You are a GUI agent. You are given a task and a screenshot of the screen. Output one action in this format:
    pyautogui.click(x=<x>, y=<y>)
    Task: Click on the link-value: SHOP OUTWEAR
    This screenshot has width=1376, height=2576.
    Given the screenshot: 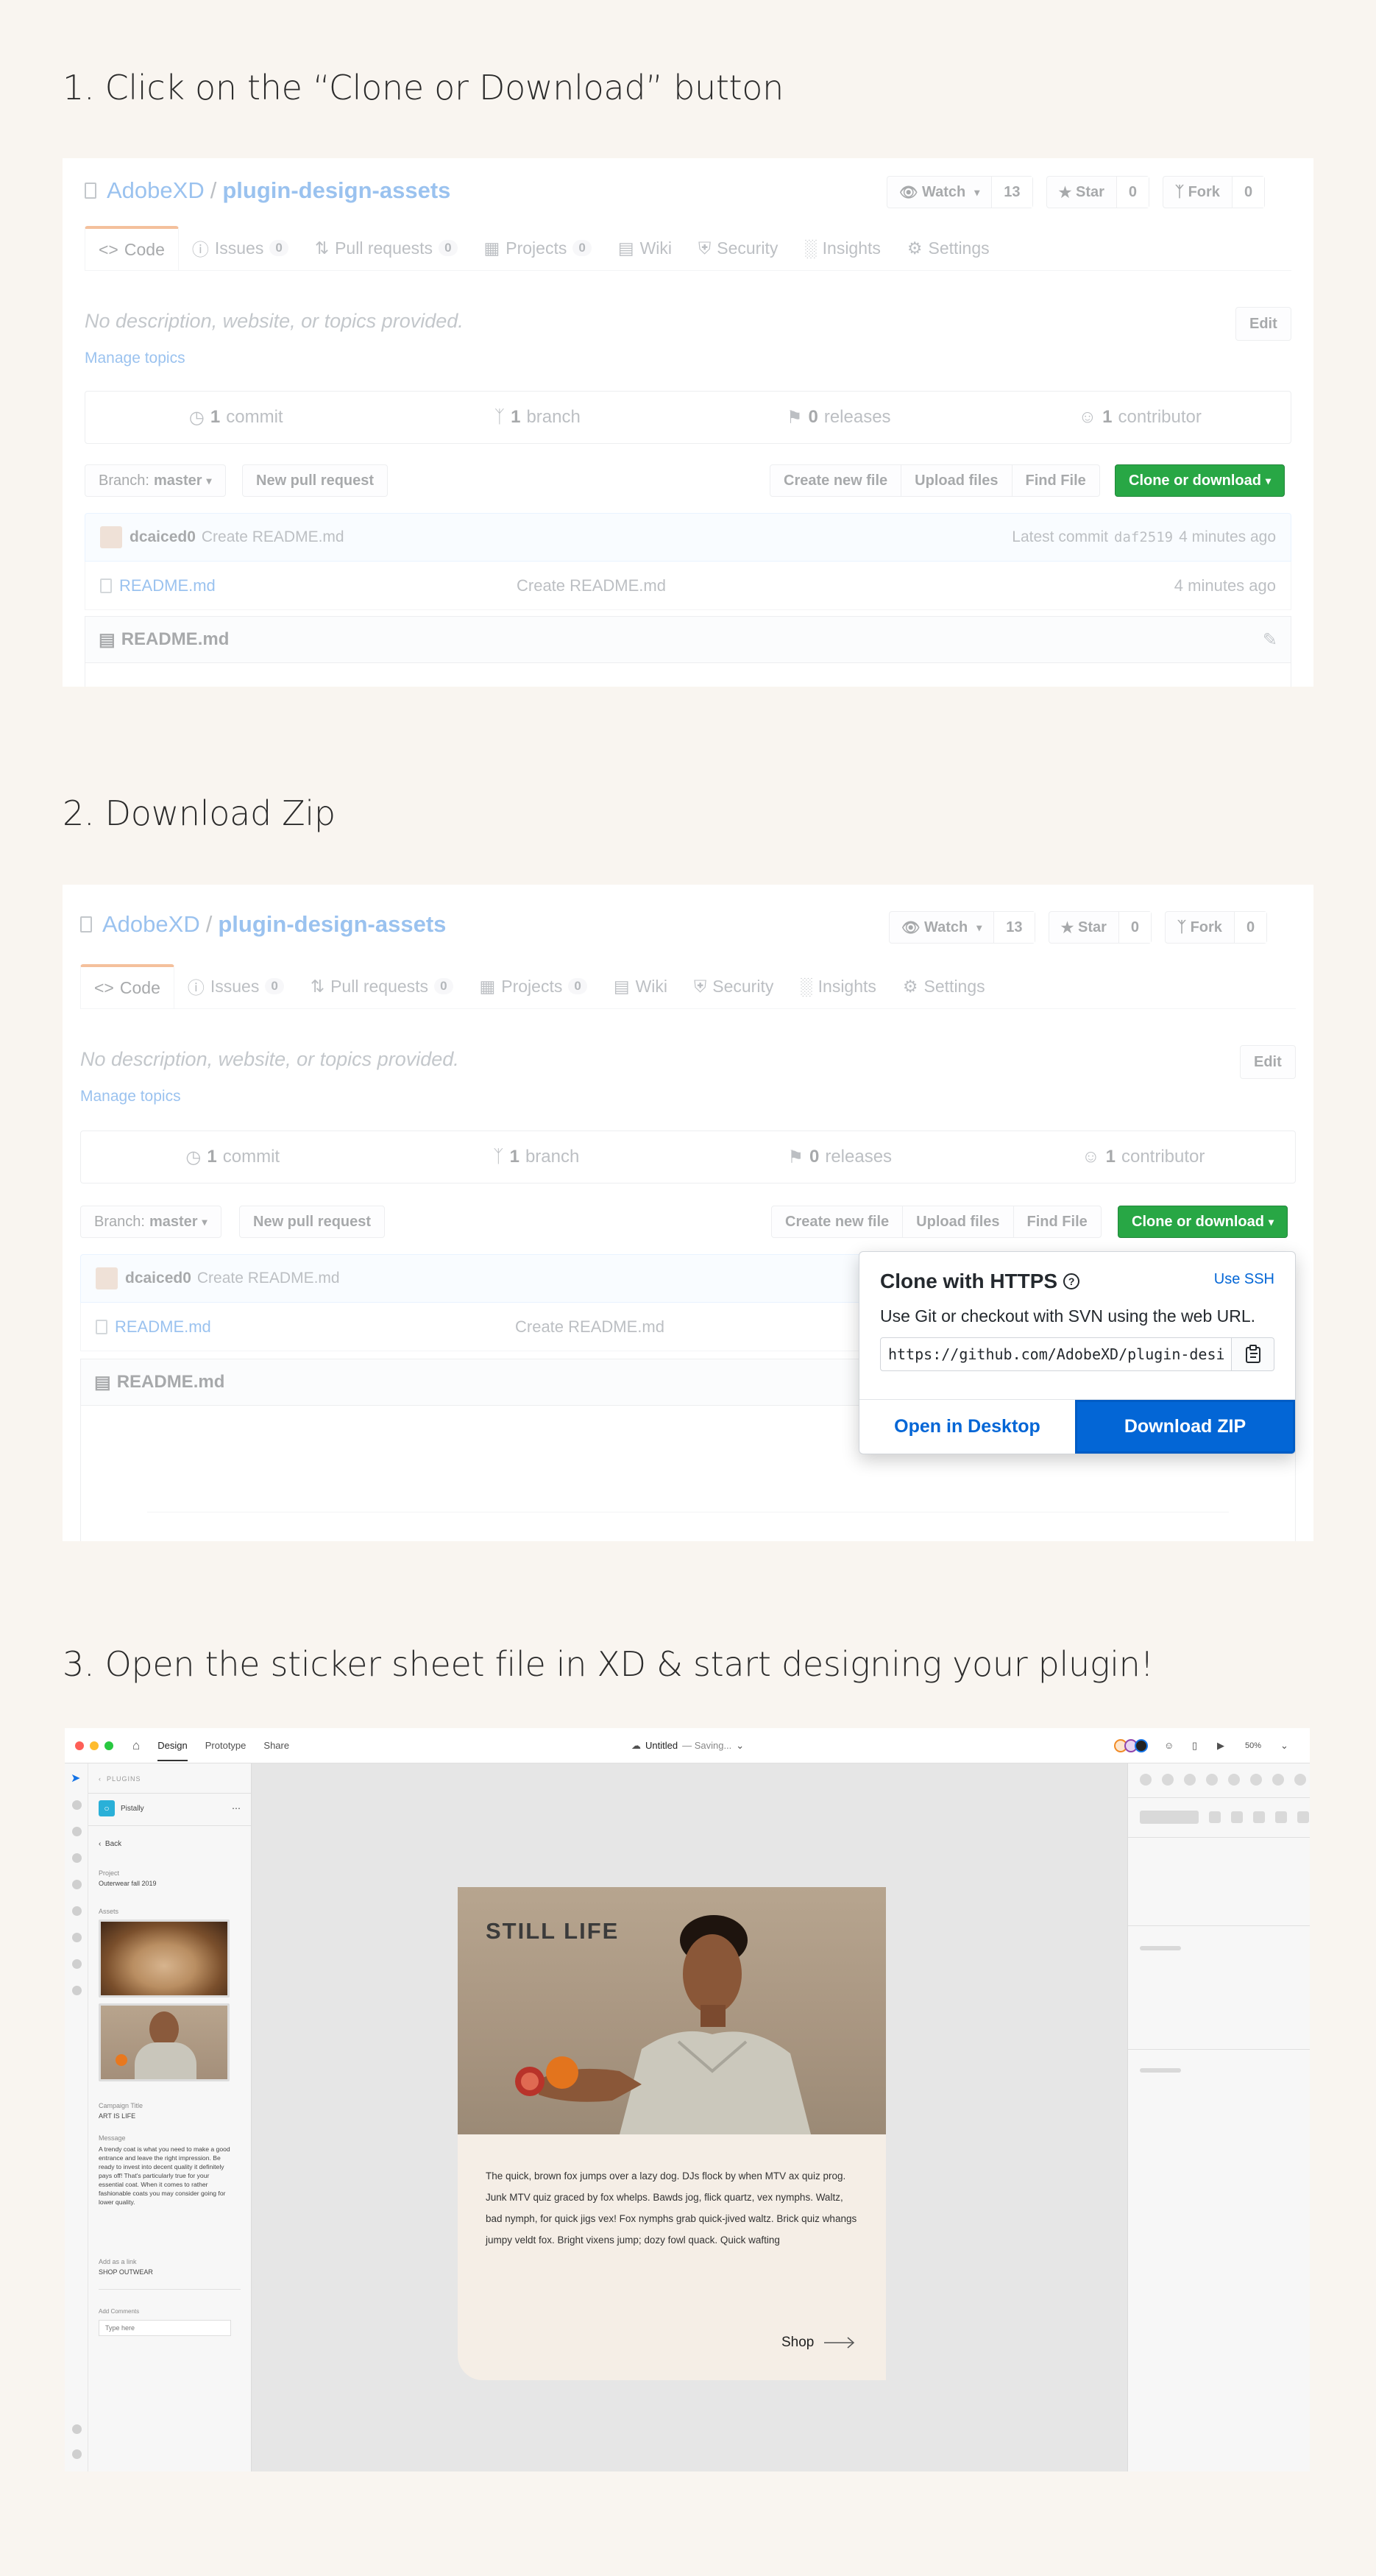 What is the action you would take?
    pyautogui.click(x=126, y=2272)
    